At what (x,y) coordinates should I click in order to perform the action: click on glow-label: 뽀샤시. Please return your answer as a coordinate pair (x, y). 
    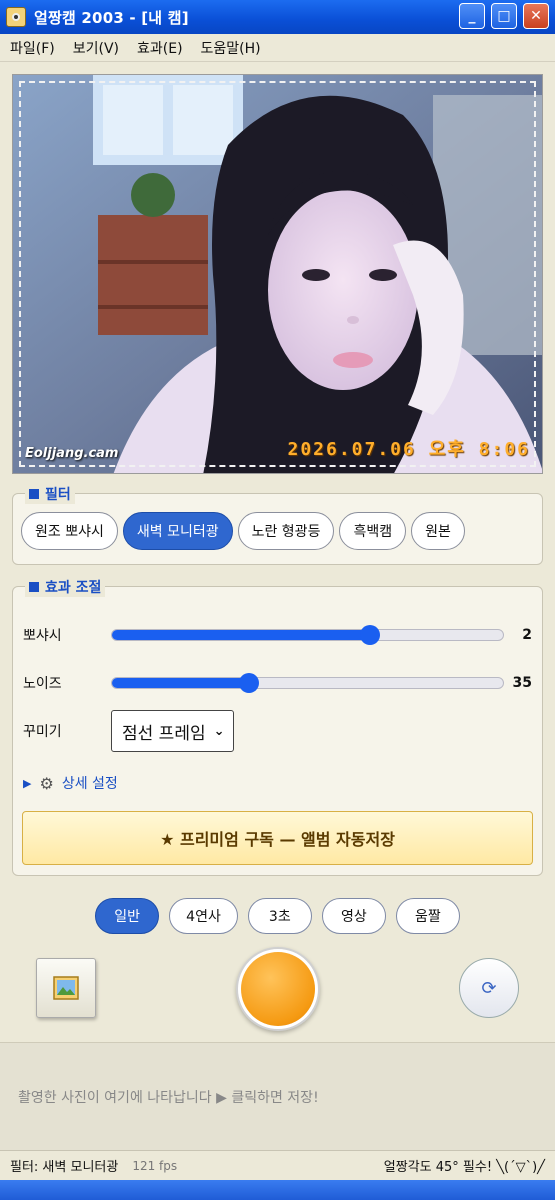
    Looking at the image, I should click on (42, 636).